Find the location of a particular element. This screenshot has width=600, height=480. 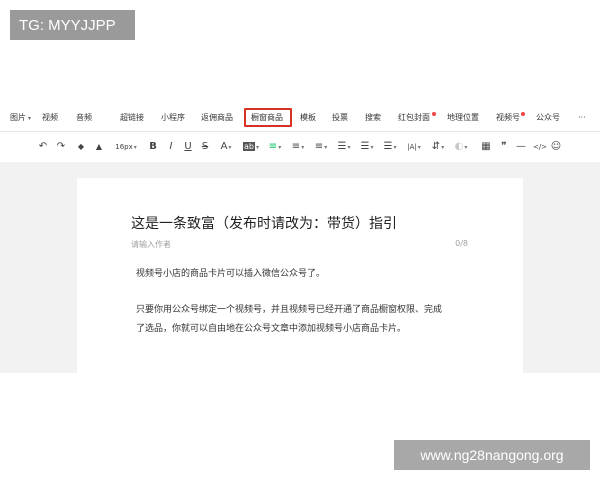

watermark-url: www.ng28nangong.org is located at coordinates (492, 455).